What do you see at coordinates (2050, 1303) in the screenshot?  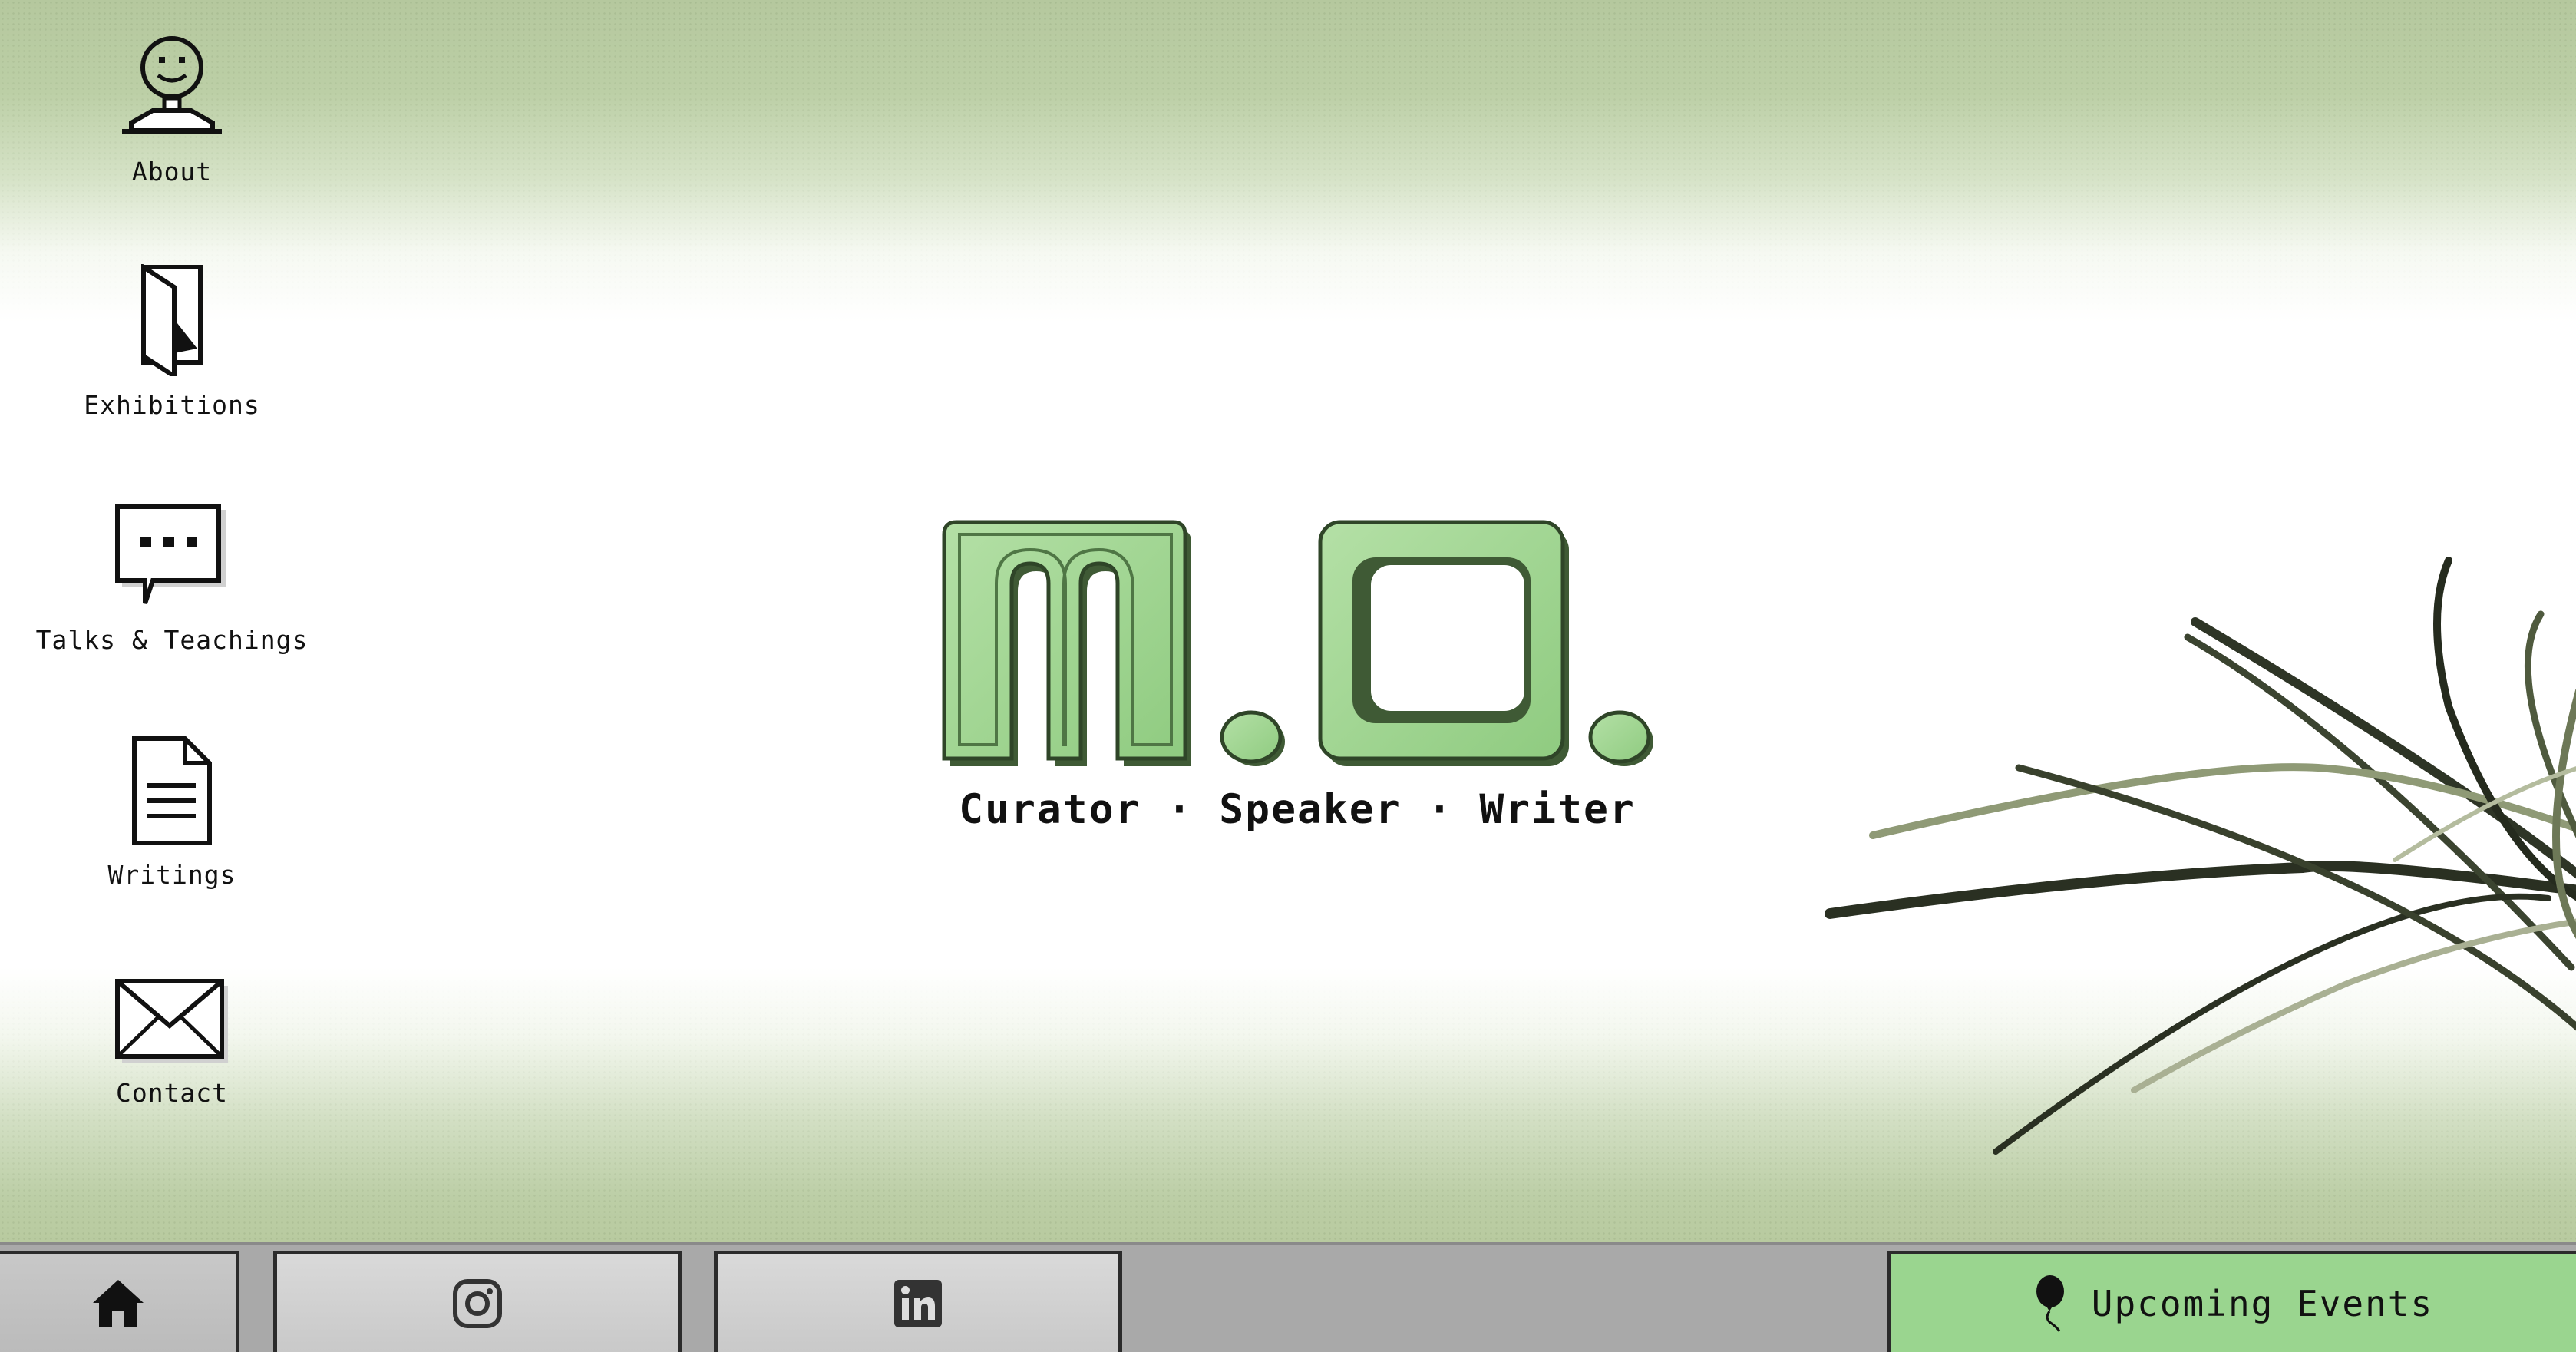 I see `balloon-icon` at bounding box center [2050, 1303].